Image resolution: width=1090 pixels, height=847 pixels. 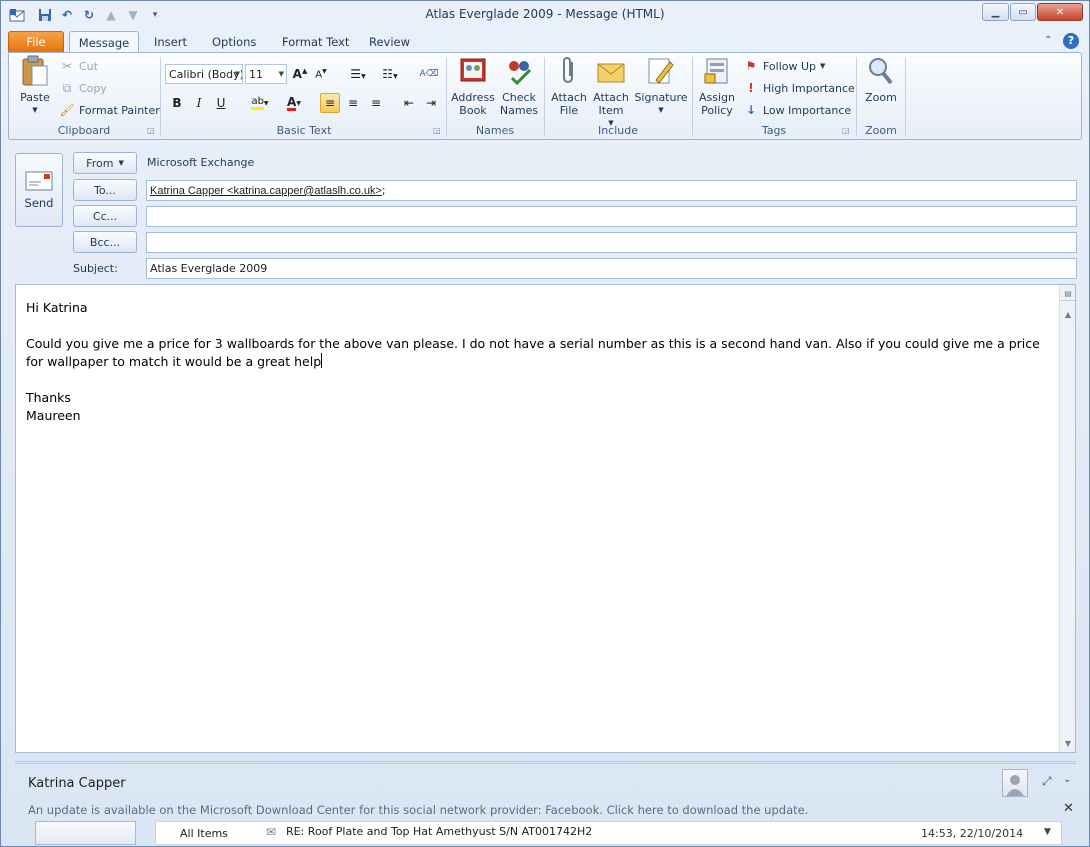 I want to click on attach-file-button: Attach File, so click(x=569, y=86).